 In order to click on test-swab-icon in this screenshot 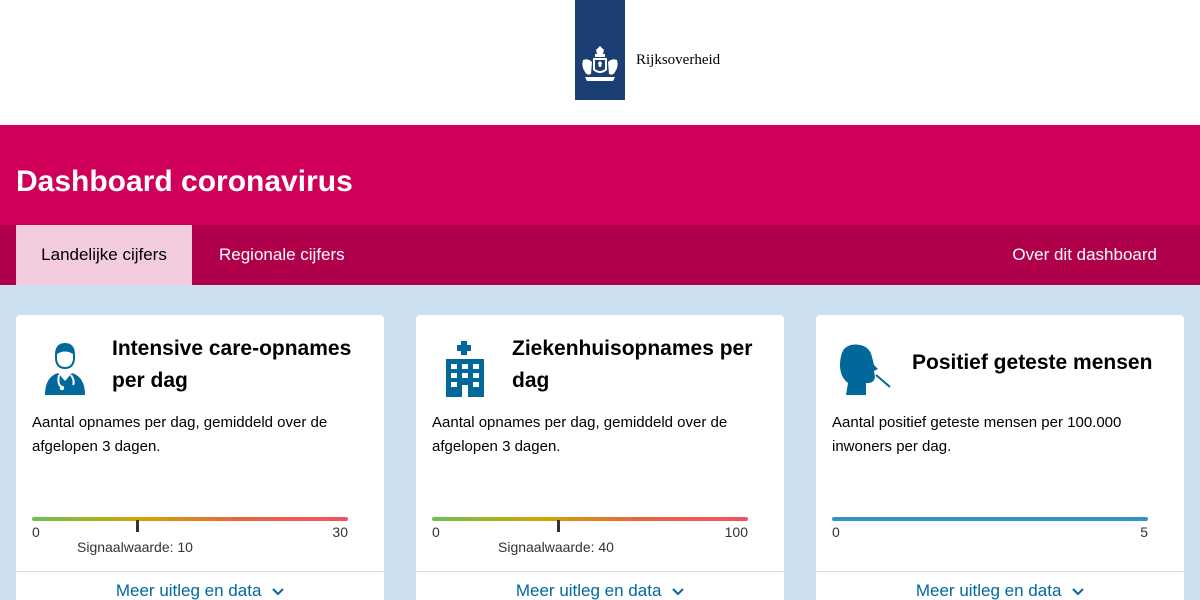, I will do `click(865, 369)`.